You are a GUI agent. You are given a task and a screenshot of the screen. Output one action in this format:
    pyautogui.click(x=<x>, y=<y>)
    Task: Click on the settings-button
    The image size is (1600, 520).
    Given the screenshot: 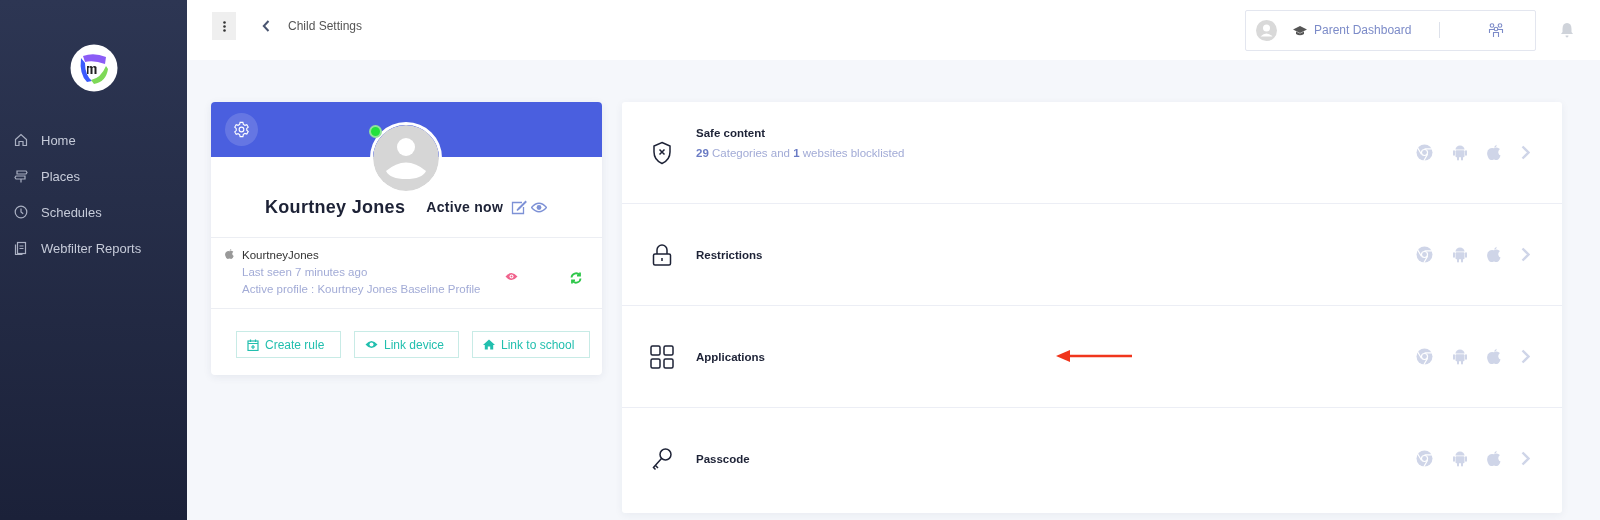 What is the action you would take?
    pyautogui.click(x=241, y=129)
    